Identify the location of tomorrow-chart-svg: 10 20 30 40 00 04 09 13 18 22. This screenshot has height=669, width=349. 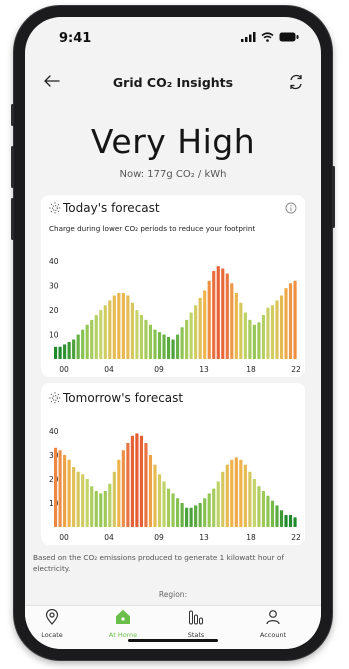
(175, 484).